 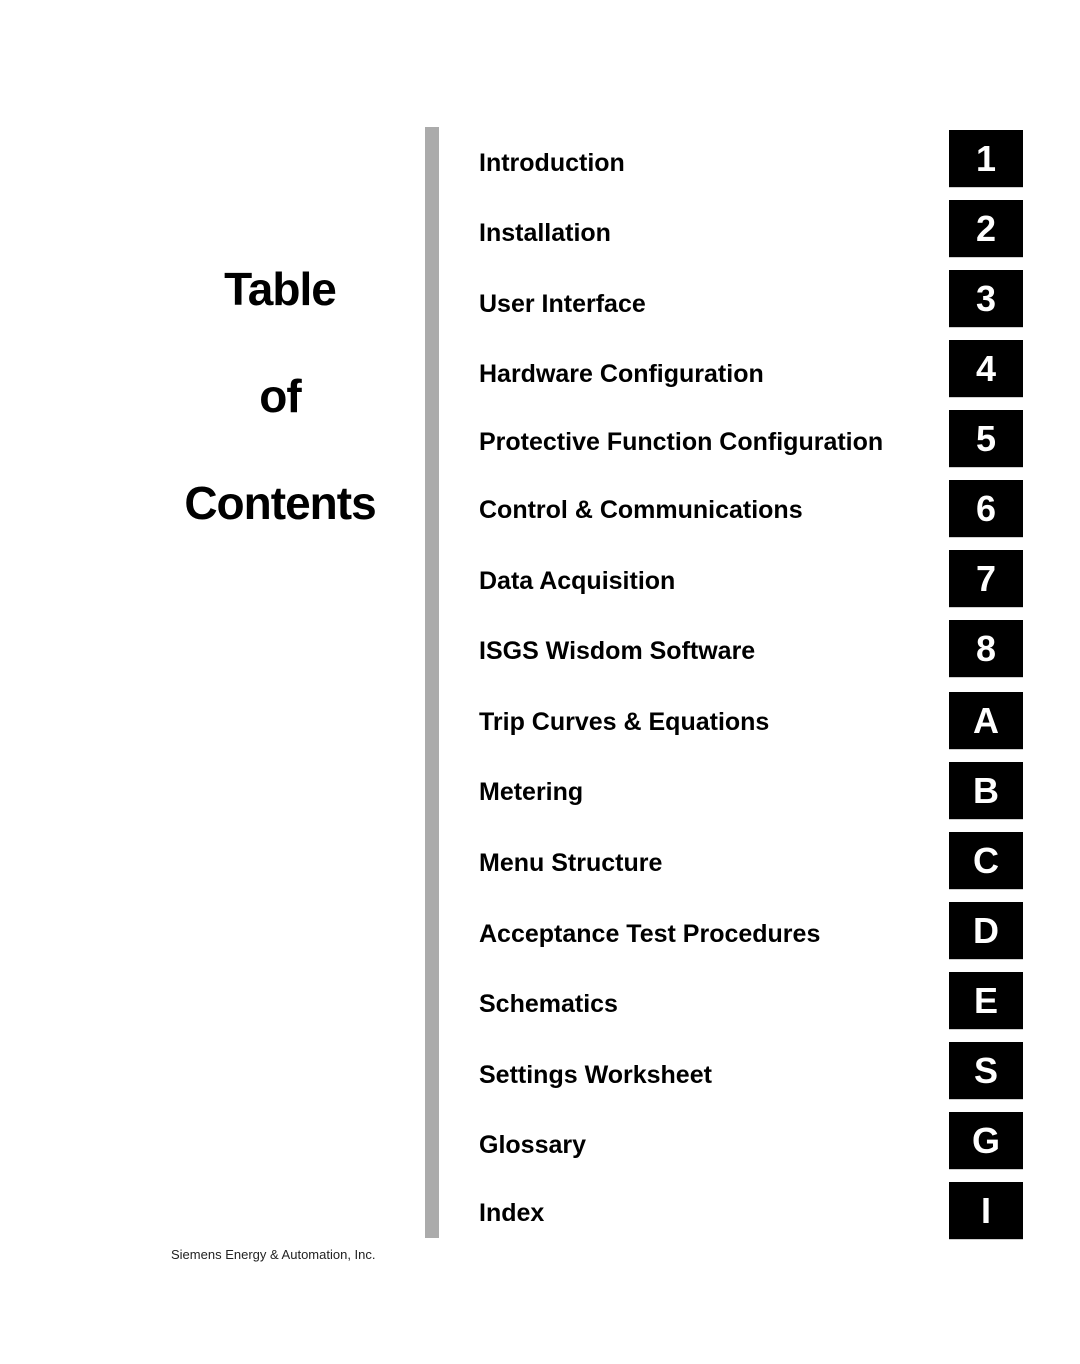 What do you see at coordinates (511, 1213) in the screenshot?
I see `toc-entry-label: Index` at bounding box center [511, 1213].